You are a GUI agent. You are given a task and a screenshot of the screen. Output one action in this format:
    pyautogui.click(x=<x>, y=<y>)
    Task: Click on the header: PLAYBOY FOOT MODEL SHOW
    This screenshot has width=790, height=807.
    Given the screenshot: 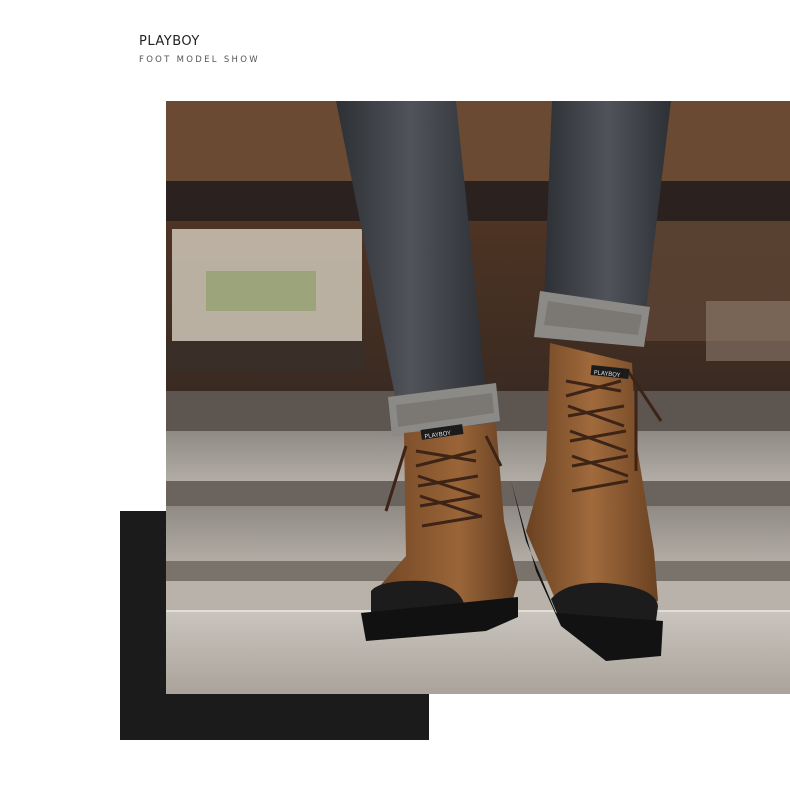 What is the action you would take?
    pyautogui.click(x=199, y=50)
    